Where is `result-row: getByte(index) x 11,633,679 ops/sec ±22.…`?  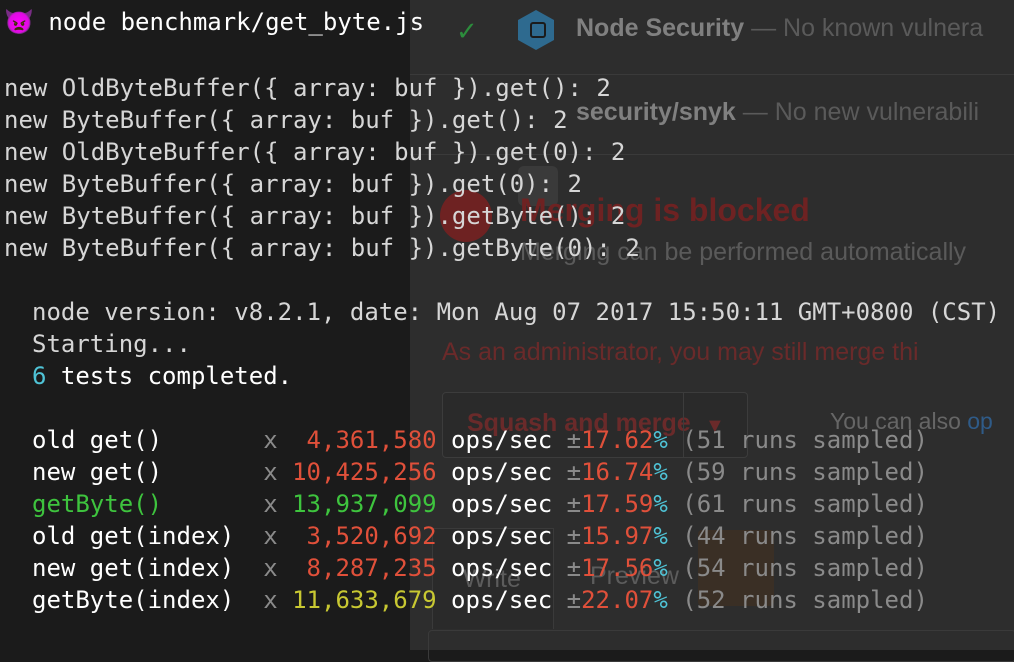
result-row: getByte(index) x 11,633,679 ops/sec ±22.… is located at coordinates (480, 600).